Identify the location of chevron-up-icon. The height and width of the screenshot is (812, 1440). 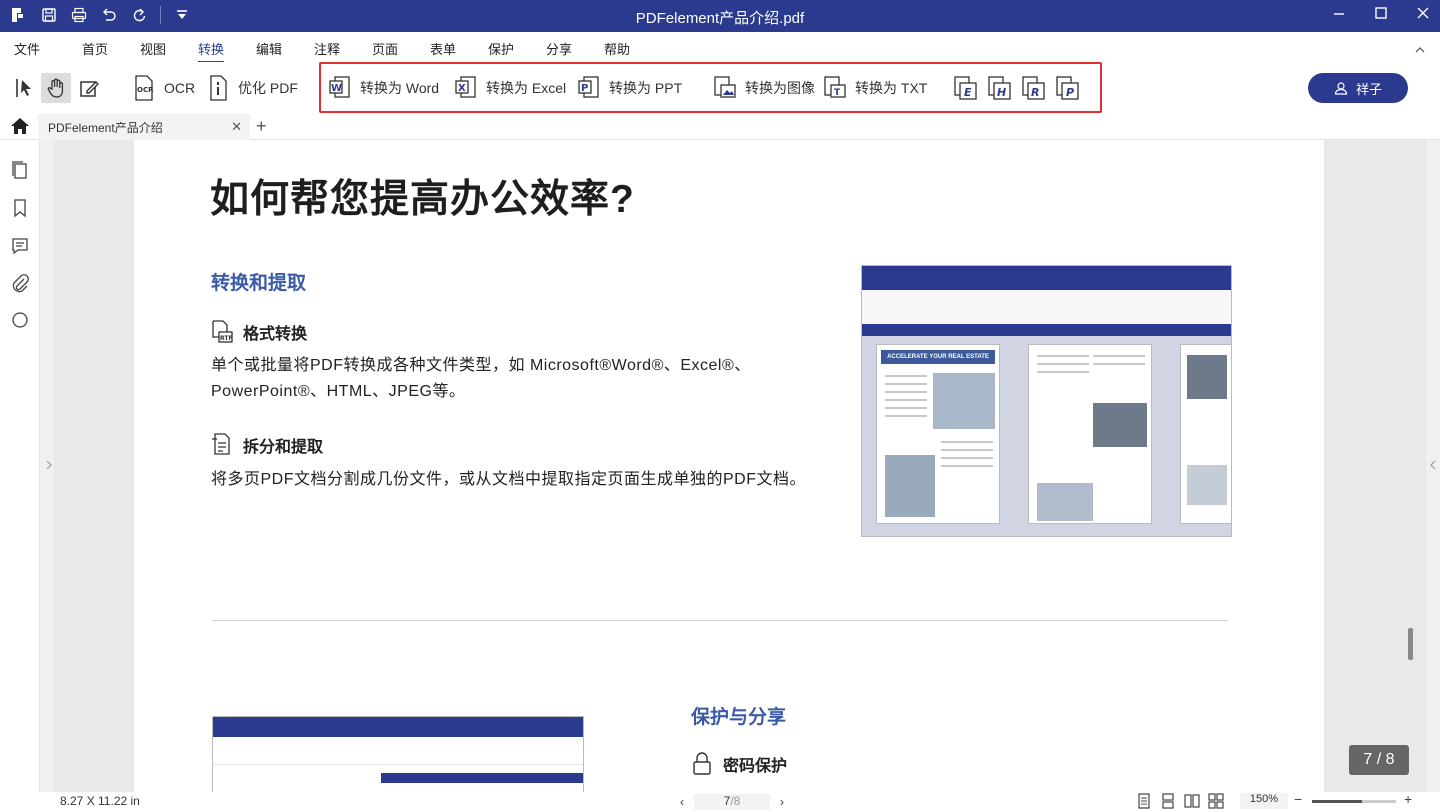
(1420, 51).